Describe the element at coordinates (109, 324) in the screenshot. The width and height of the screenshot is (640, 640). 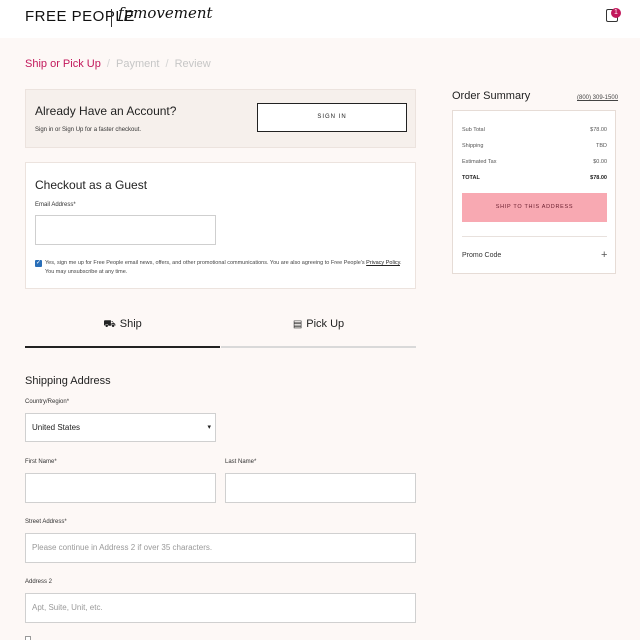
I see `truck-icon: ⛟` at that location.